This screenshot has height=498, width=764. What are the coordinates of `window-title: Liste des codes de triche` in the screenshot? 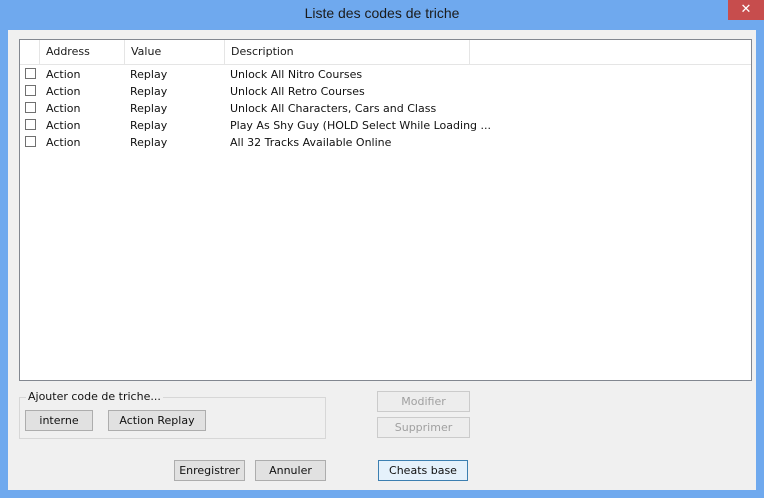 It's located at (382, 13).